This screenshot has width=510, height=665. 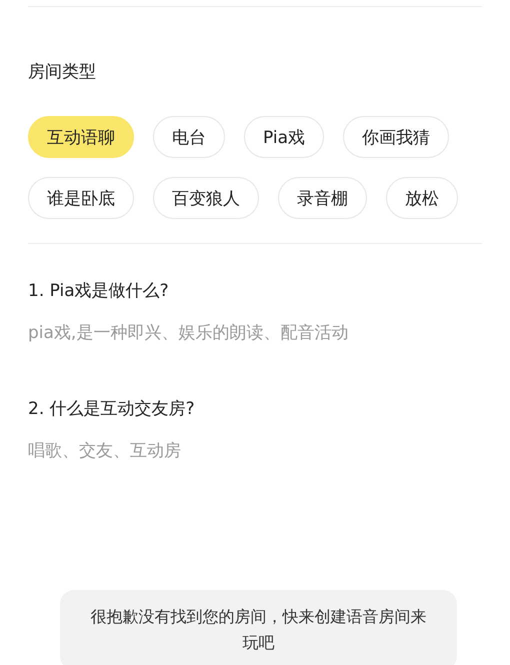 I want to click on faq-question: 2. 什么是互动交友房?, so click(x=112, y=409).